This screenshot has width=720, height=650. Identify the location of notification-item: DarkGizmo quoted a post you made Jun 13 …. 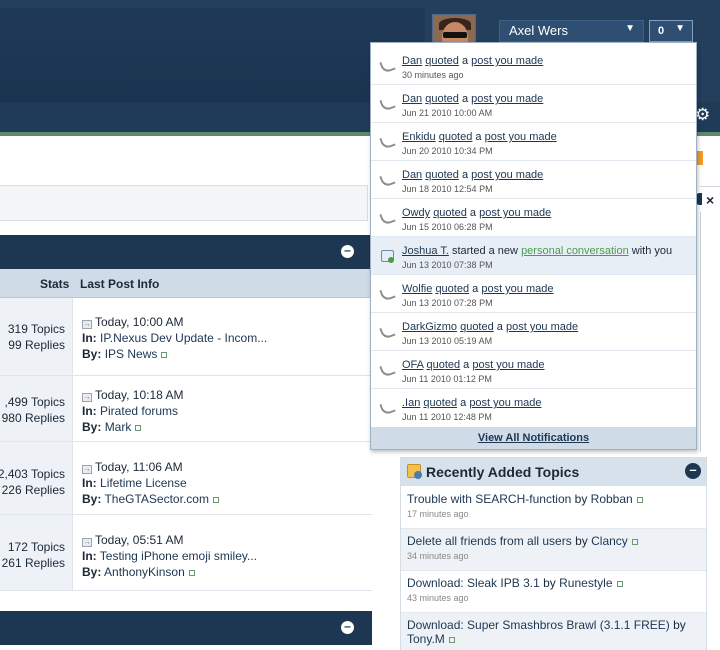
(533, 332).